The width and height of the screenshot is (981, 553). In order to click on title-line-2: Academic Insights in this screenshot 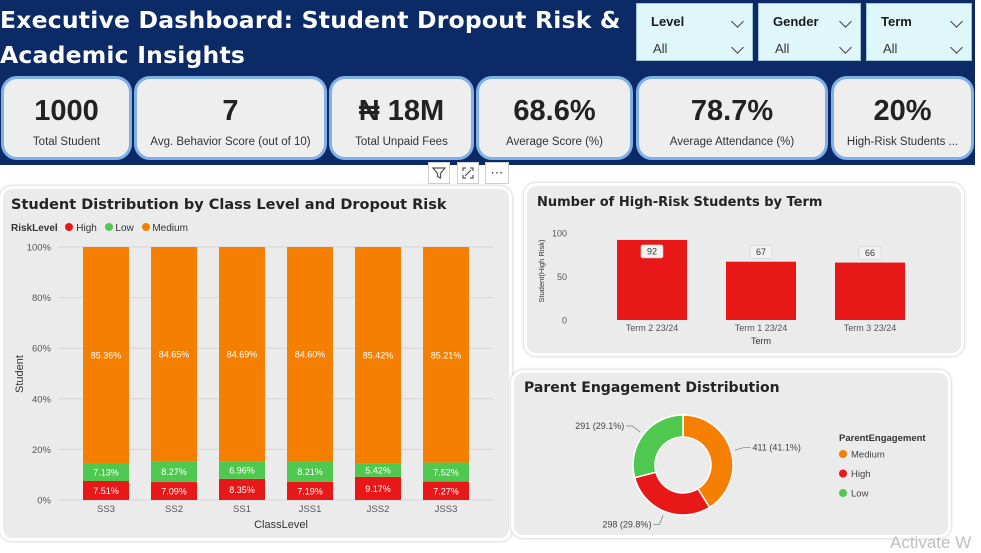, I will do `click(123, 55)`.